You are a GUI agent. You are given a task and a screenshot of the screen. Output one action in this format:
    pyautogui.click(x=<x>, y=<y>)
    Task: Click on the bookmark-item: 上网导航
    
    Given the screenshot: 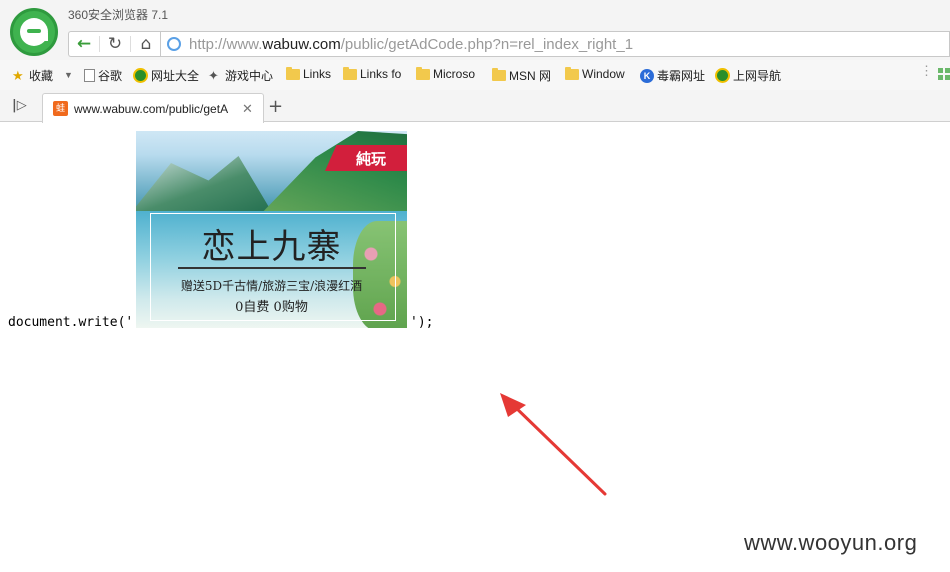 What is the action you would take?
    pyautogui.click(x=748, y=75)
    